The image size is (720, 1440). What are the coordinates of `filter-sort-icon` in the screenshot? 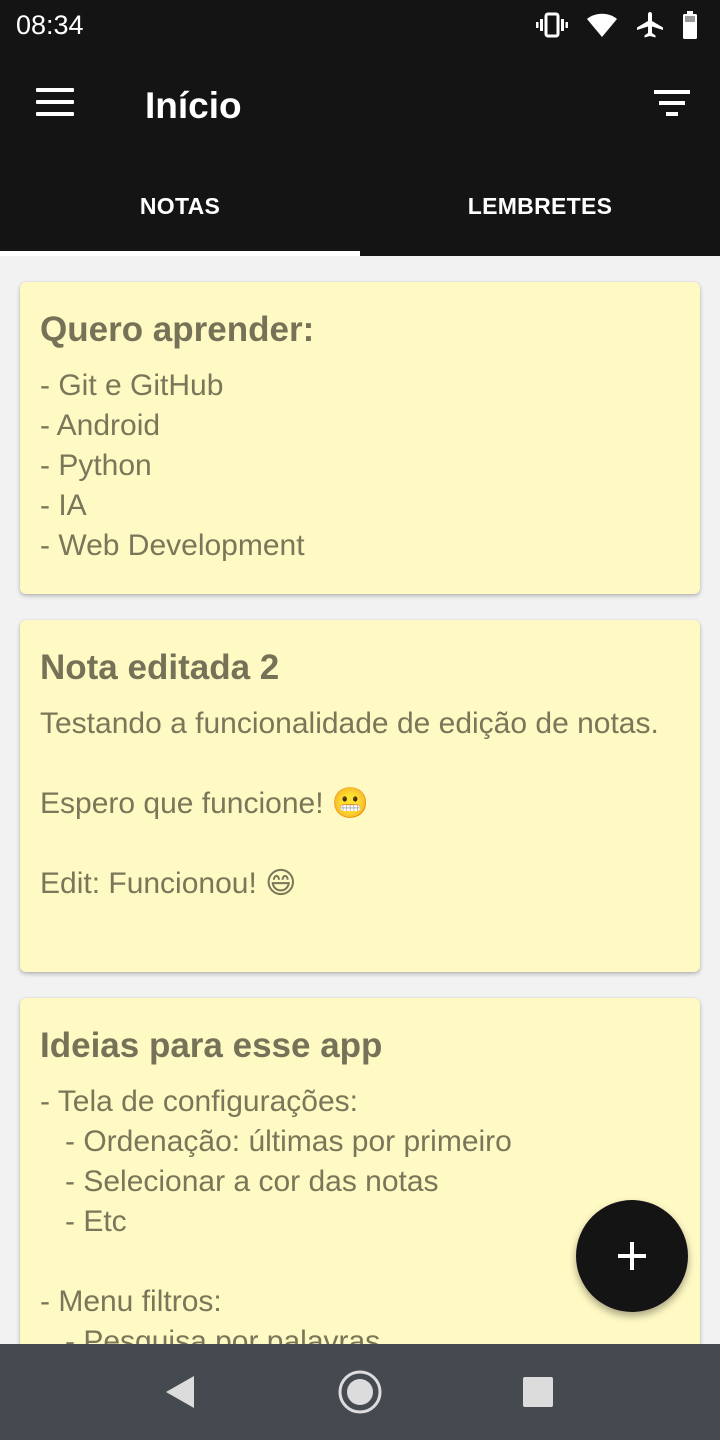 It's located at (672, 104).